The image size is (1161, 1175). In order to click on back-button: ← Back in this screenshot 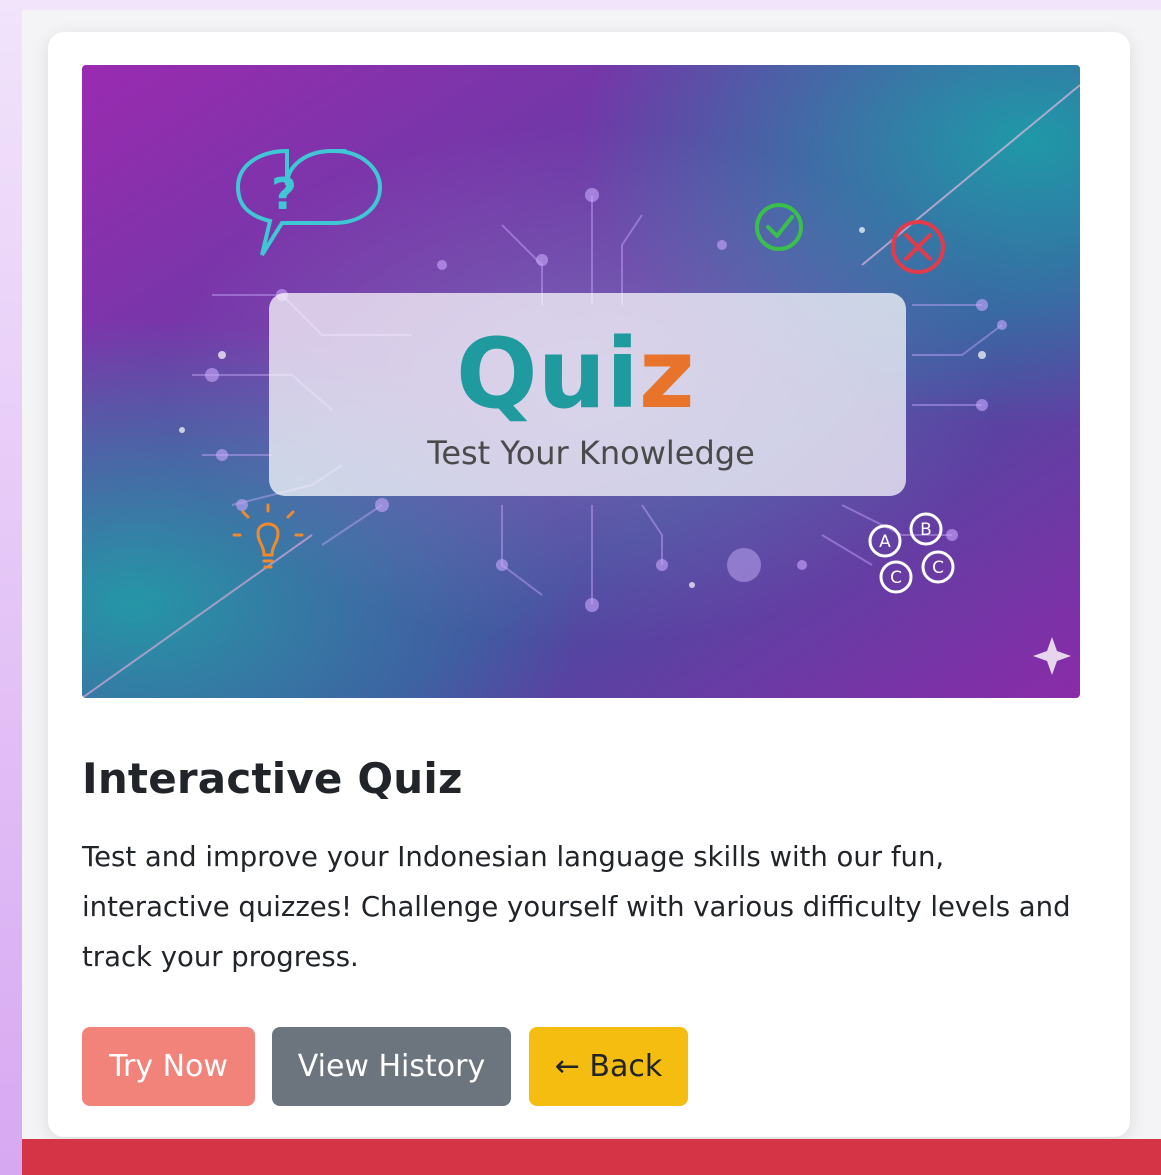, I will do `click(608, 1066)`.